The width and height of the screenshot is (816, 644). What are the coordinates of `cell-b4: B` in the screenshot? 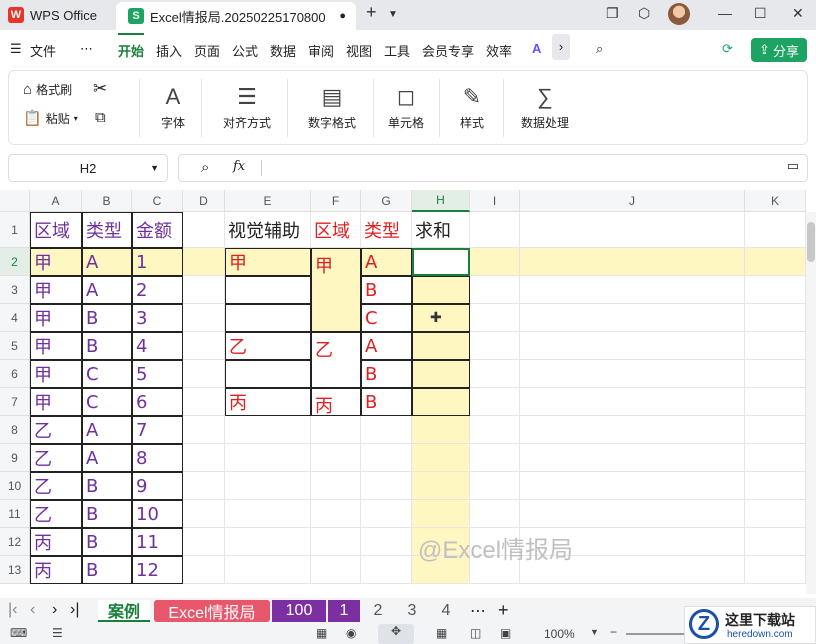 It's located at (107, 318).